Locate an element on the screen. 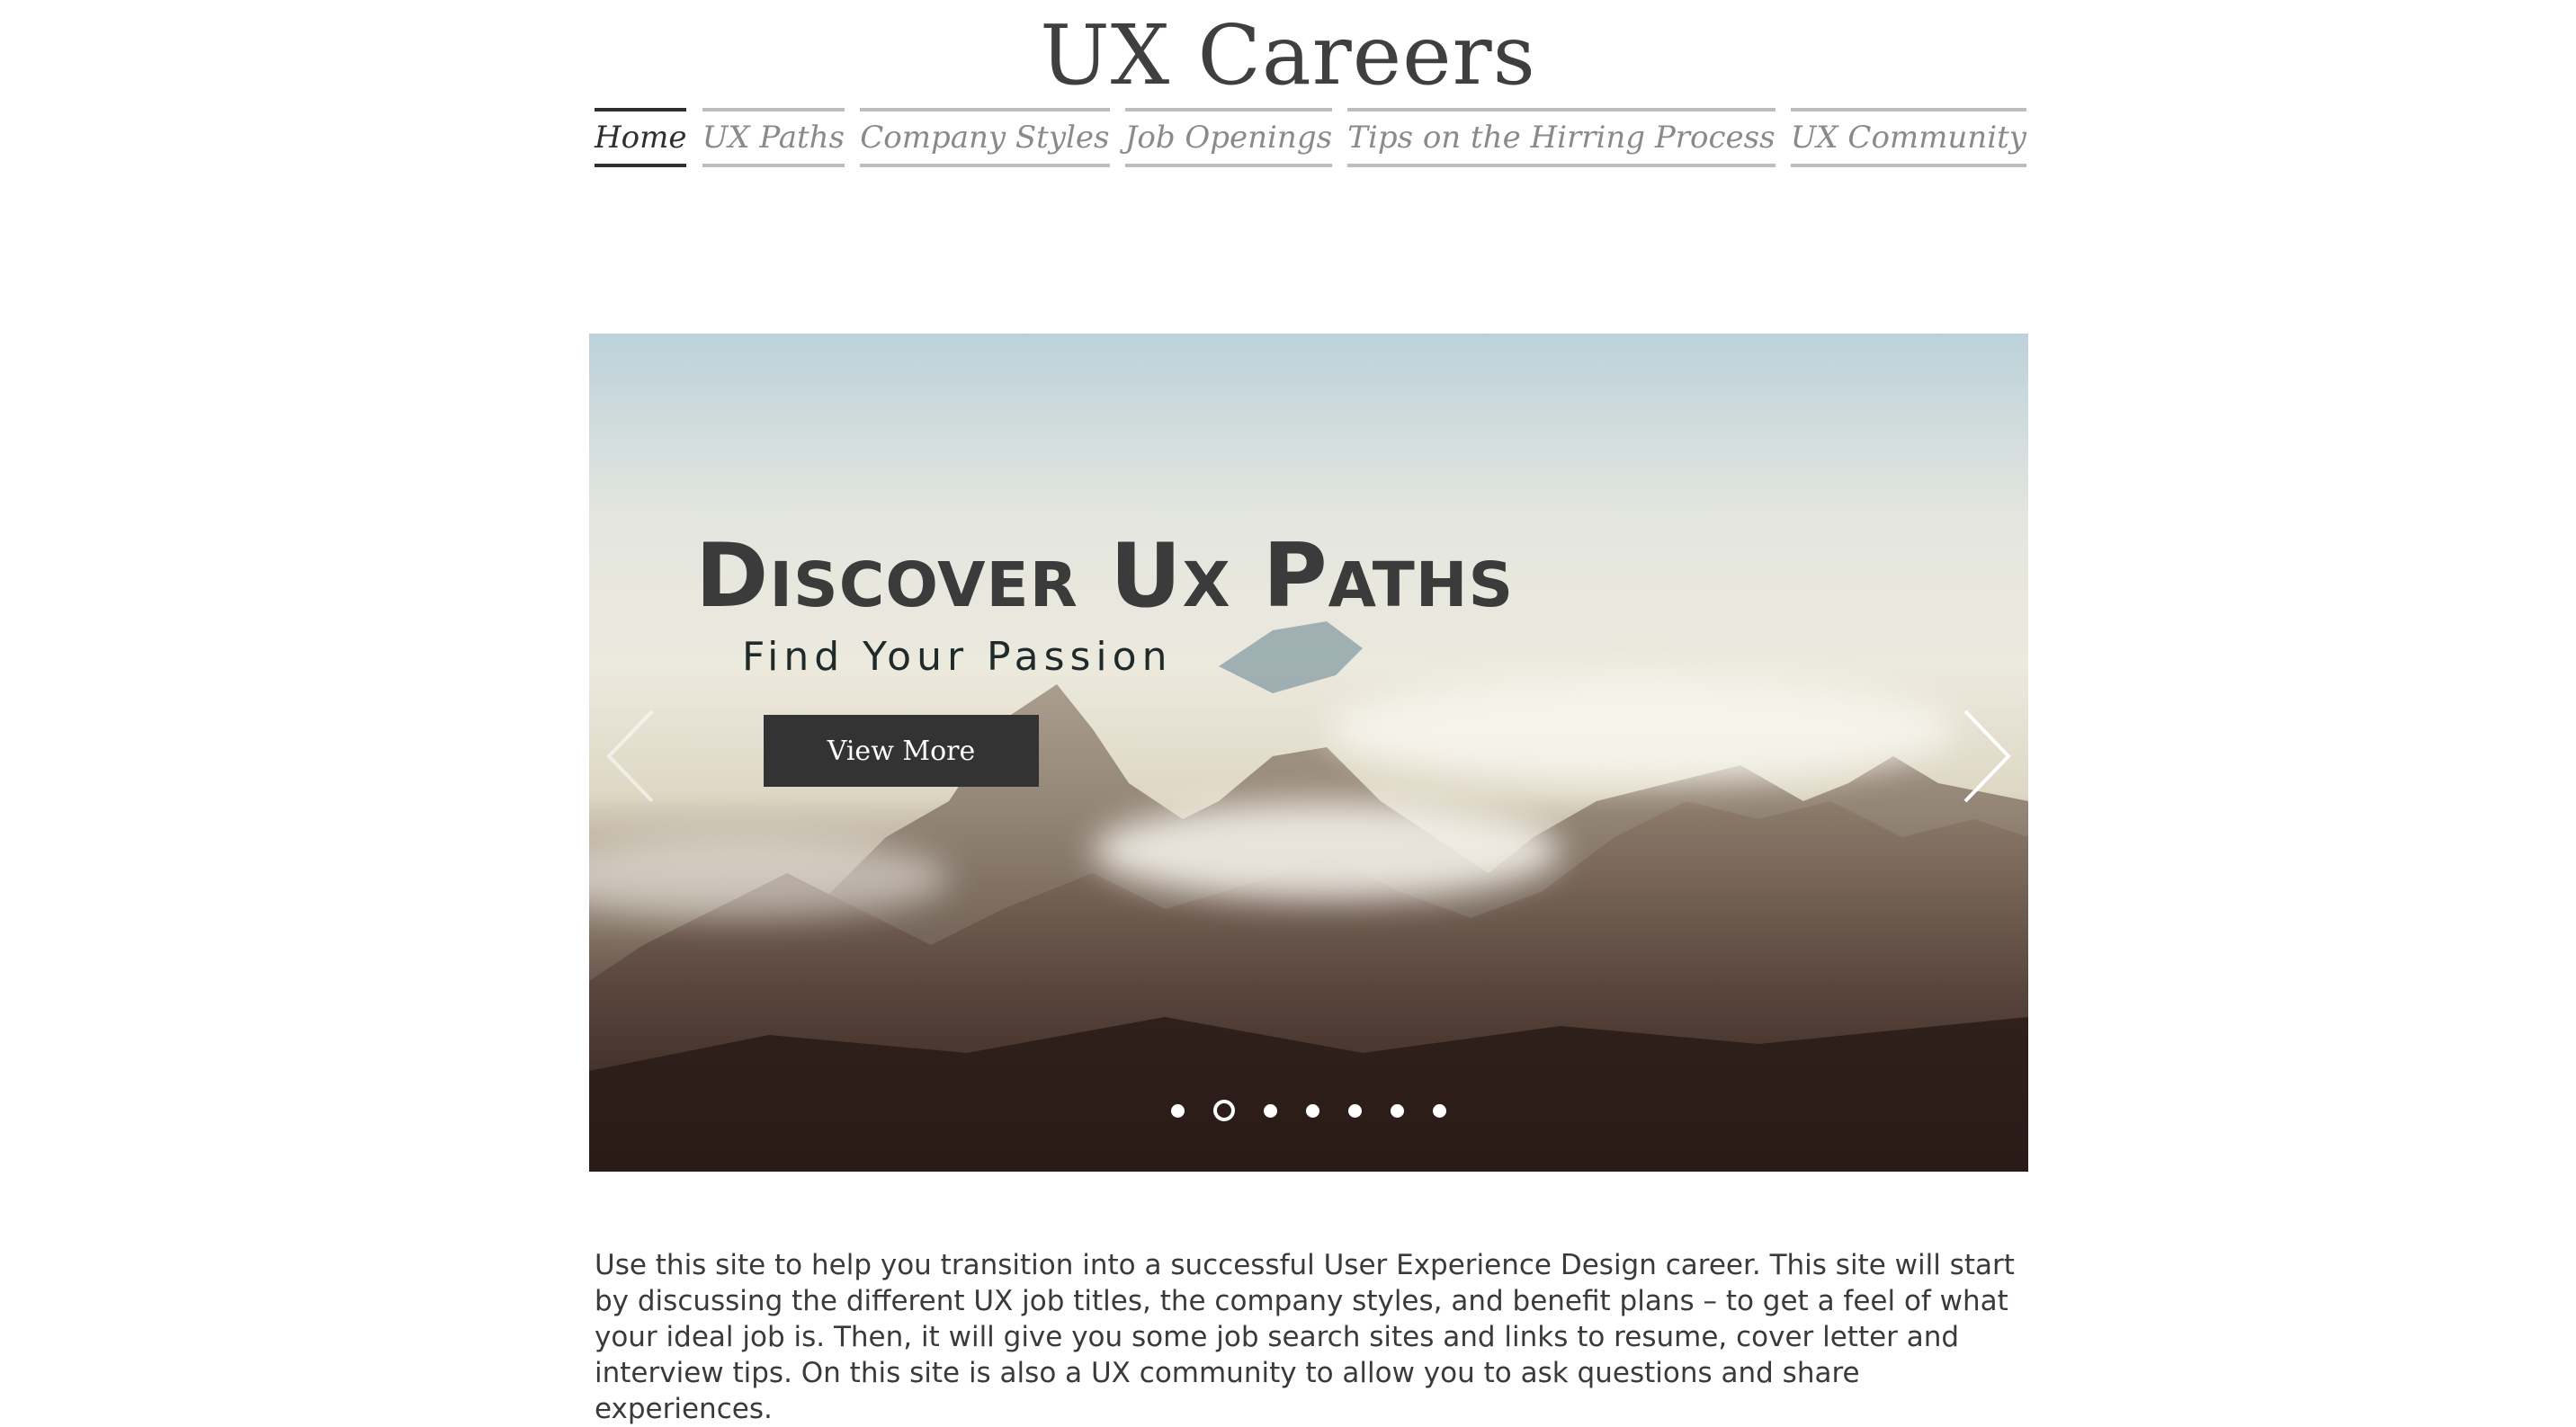 This screenshot has height=1427, width=2576. nav-item-job-openings: Job Openings is located at coordinates (1228, 137).